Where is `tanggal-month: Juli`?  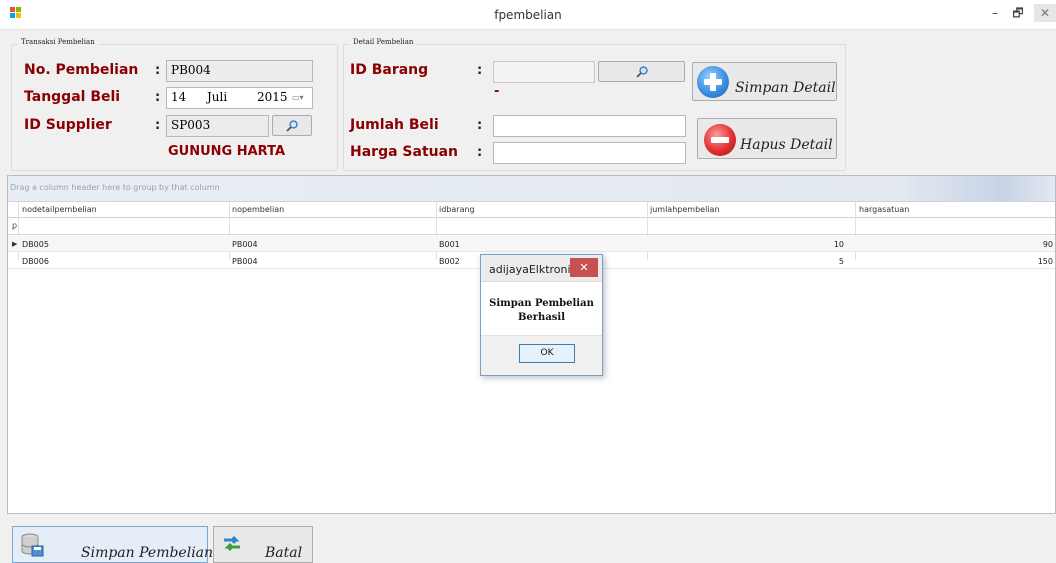 tanggal-month: Juli is located at coordinates (217, 97).